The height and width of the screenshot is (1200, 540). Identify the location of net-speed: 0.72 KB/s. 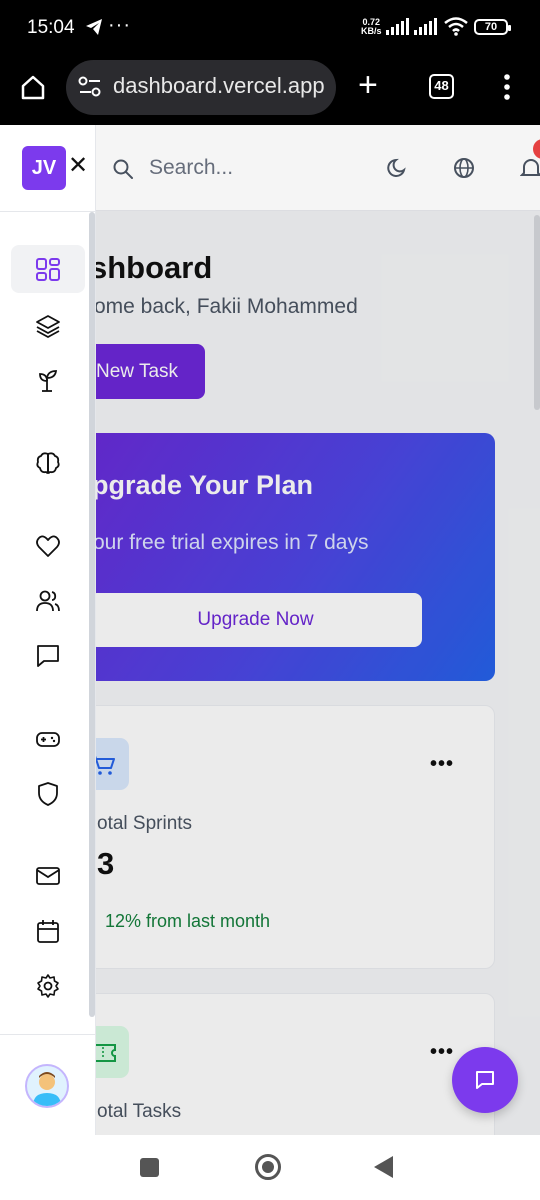
(371, 27).